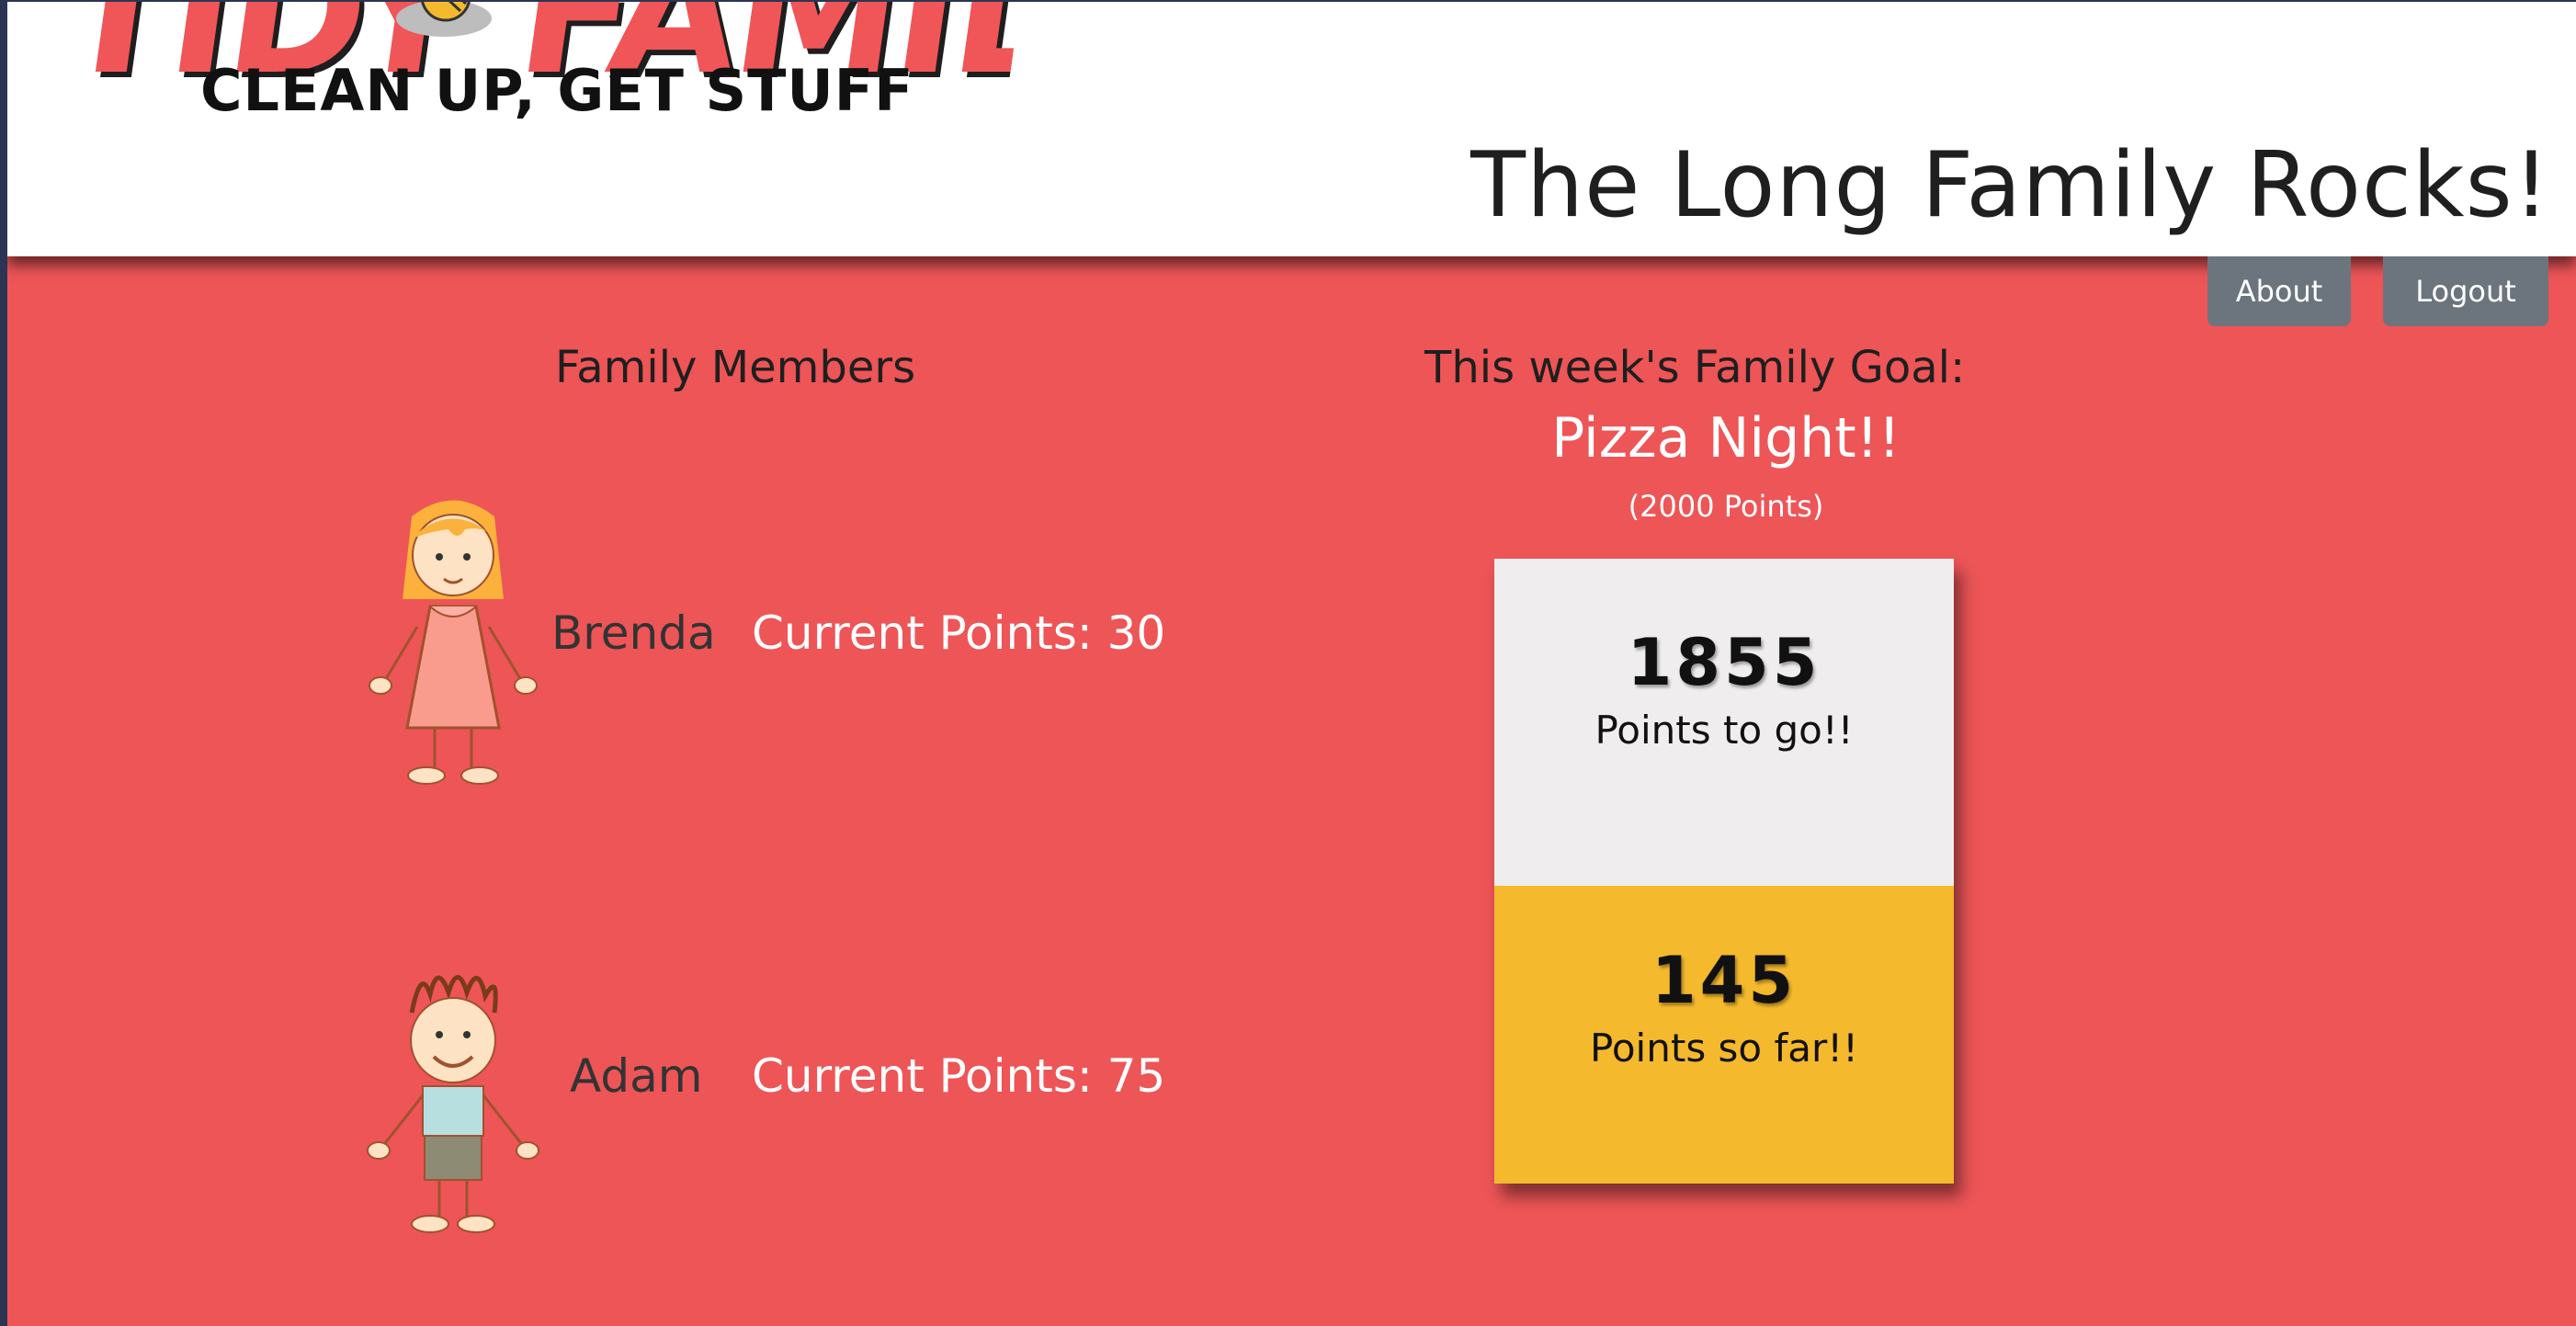  Describe the element at coordinates (735, 367) in the screenshot. I see `family-members-heading: Family Members` at that location.